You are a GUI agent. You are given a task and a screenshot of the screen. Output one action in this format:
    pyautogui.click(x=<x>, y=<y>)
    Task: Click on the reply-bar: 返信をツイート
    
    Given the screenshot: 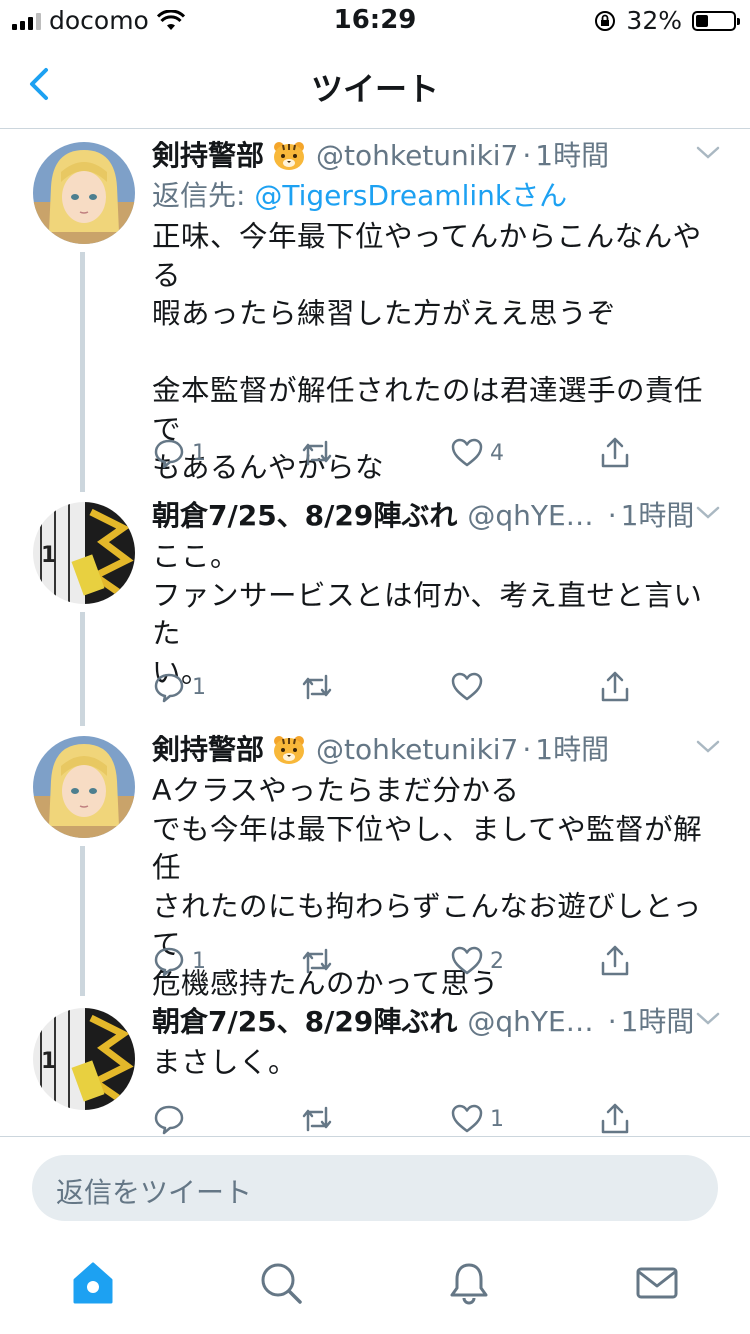 What is the action you would take?
    pyautogui.click(x=375, y=1186)
    